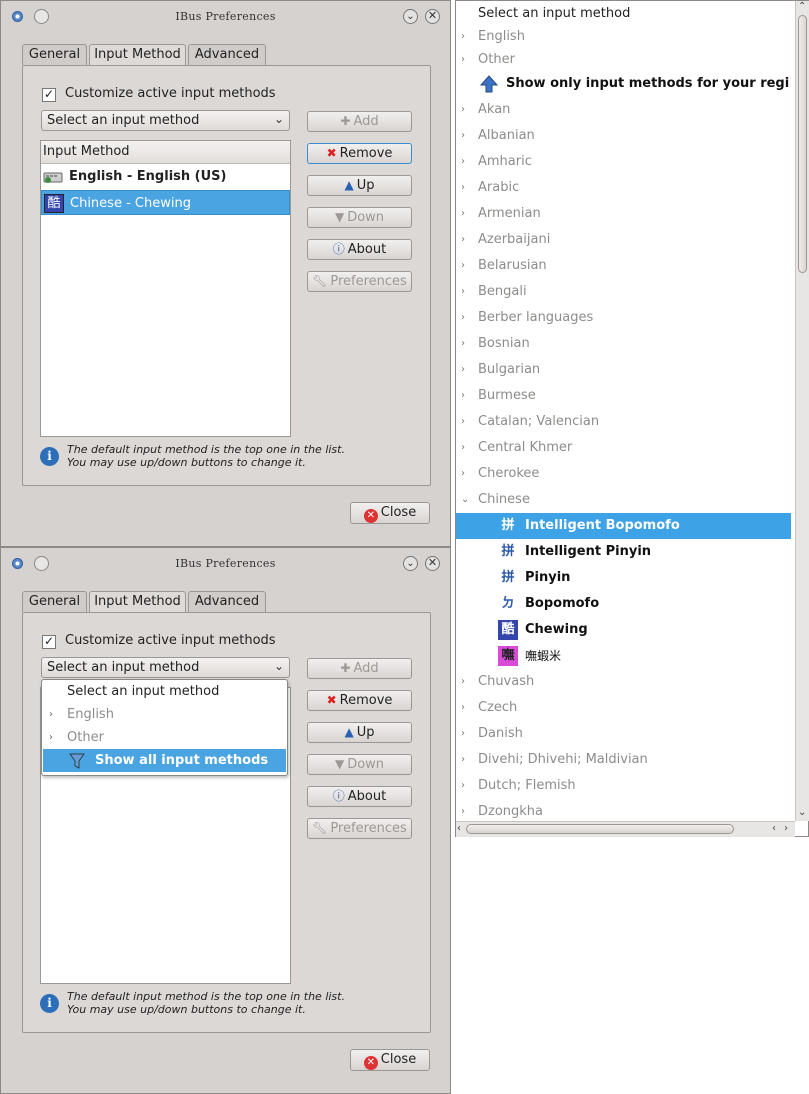  I want to click on keyboard-icon, so click(53, 176).